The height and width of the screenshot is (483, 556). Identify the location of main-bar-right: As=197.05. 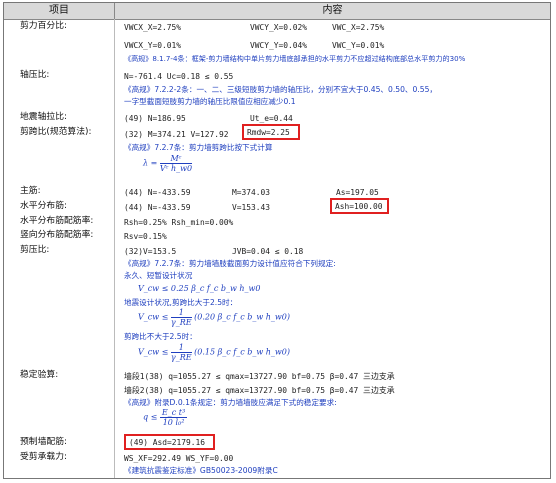
(357, 192).